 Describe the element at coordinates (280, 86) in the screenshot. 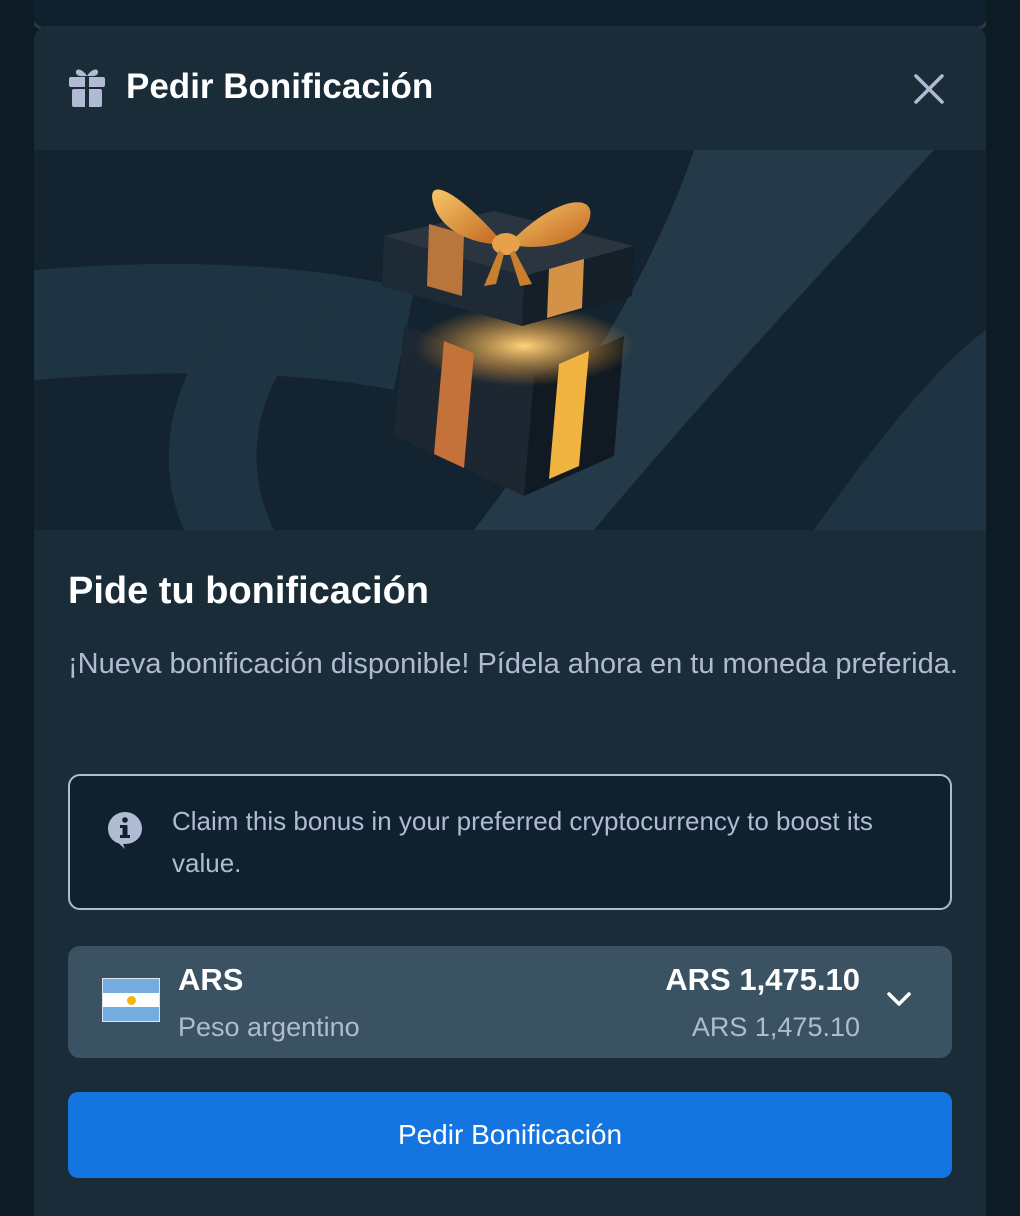

I see `modal-title: Pedir Bonificación` at that location.